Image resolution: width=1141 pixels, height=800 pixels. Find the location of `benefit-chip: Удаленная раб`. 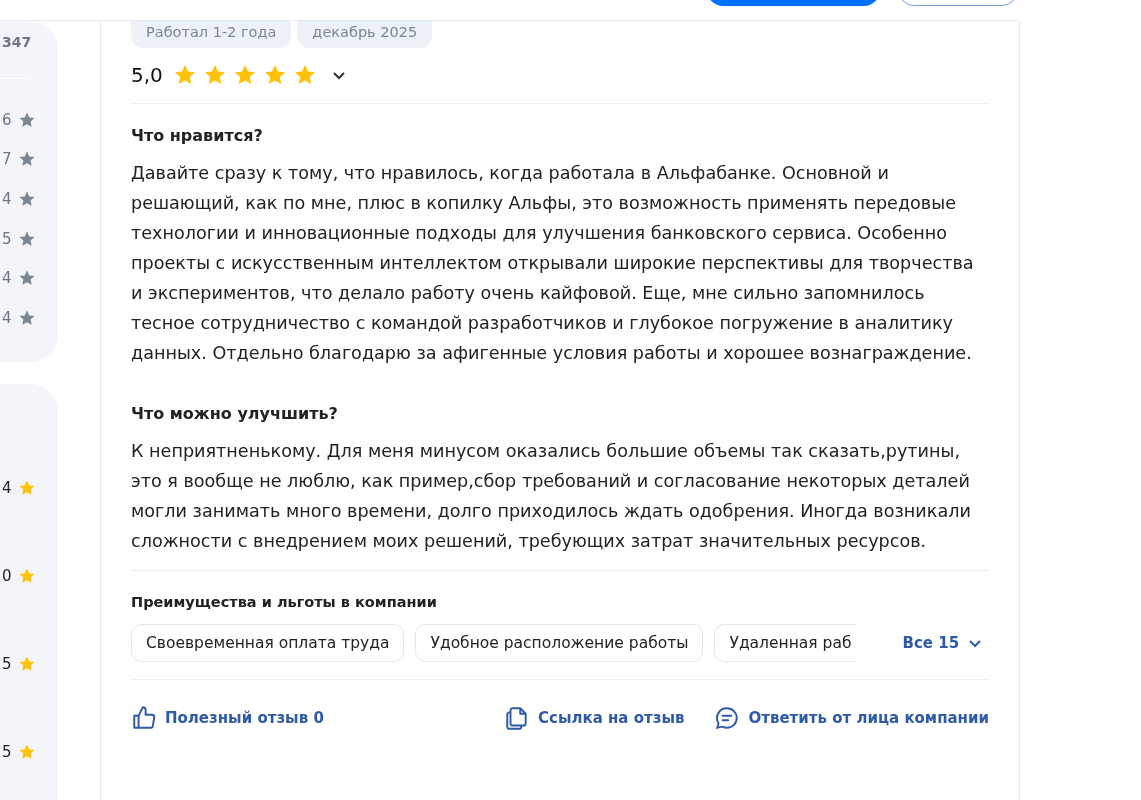

benefit-chip: Удаленная раб is located at coordinates (786, 643).